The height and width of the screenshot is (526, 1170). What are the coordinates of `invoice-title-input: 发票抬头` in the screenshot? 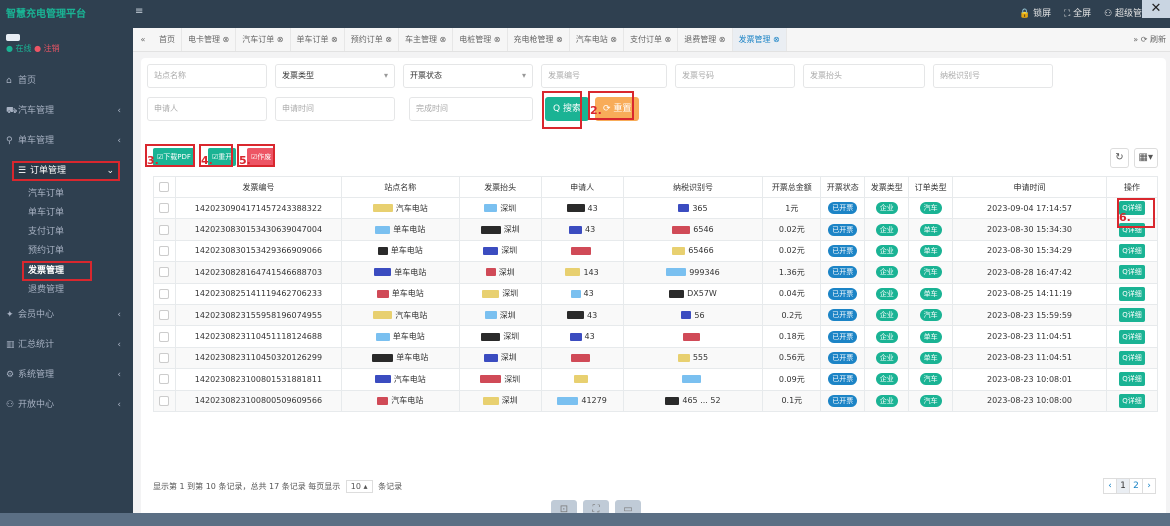 It's located at (864, 76).